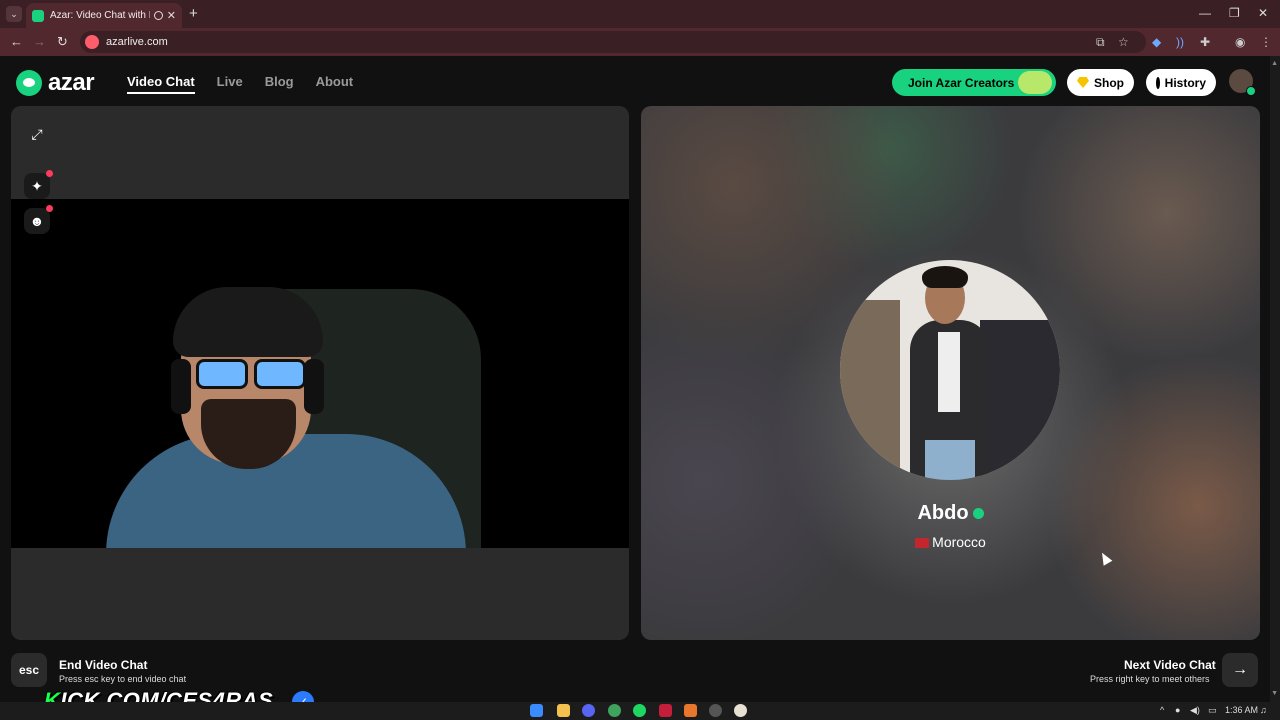 Image resolution: width=1280 pixels, height=720 pixels. What do you see at coordinates (614, 710) in the screenshot?
I see `chrome-icon` at bounding box center [614, 710].